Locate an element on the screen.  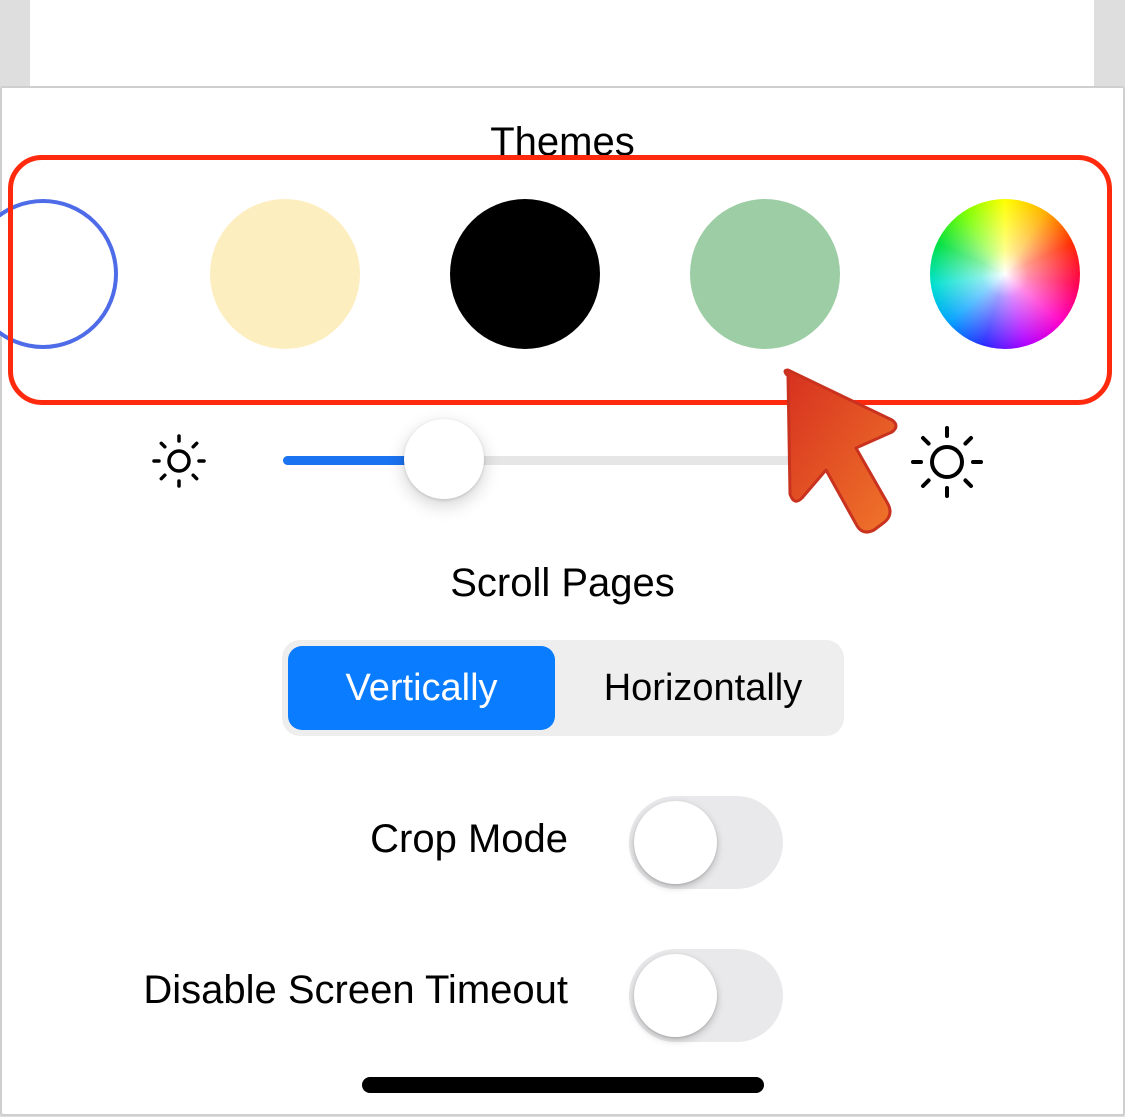
brightness-slider-thumb is located at coordinates (444, 459).